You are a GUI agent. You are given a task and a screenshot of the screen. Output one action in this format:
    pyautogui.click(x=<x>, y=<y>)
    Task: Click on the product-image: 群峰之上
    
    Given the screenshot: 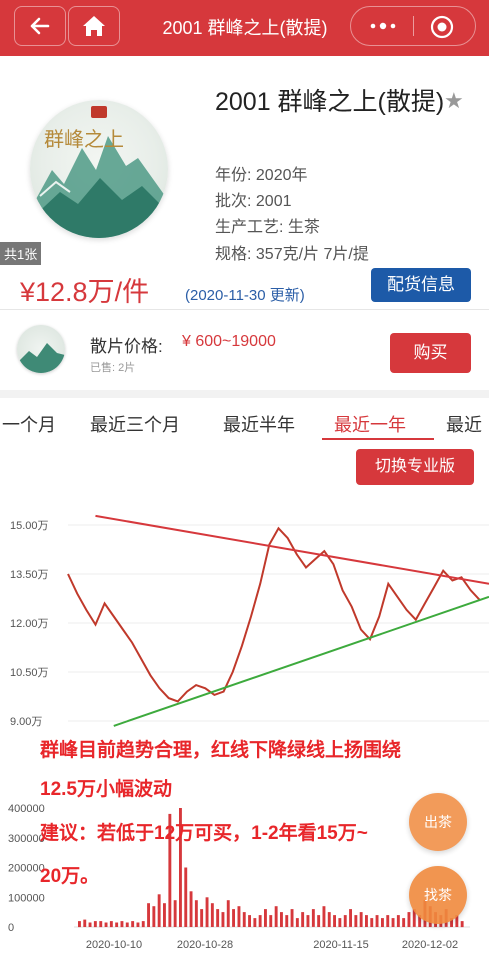 What is the action you would take?
    pyautogui.click(x=99, y=169)
    